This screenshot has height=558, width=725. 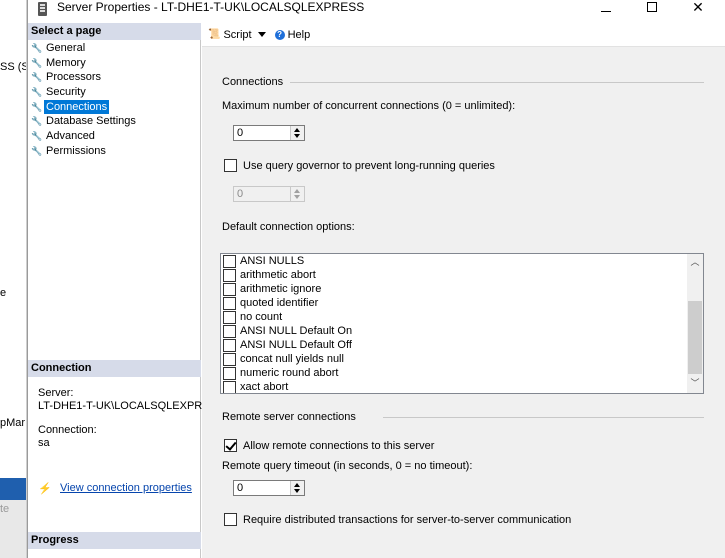 I want to click on page-item-label: Connections, so click(x=77, y=107).